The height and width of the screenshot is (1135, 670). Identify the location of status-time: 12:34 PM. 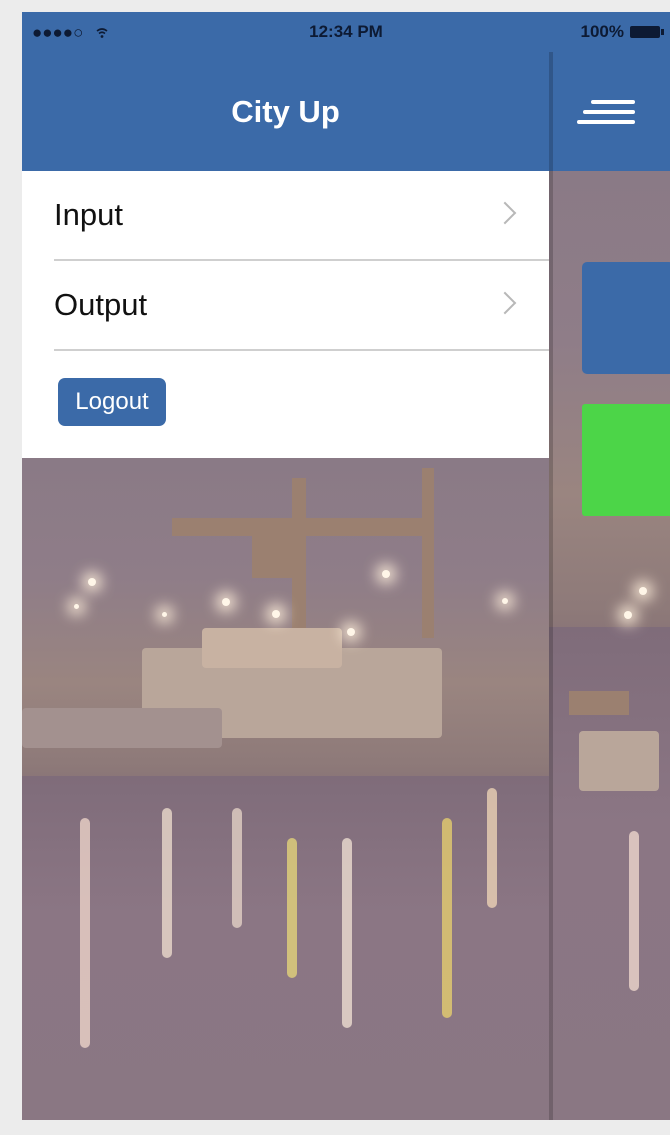
(346, 31).